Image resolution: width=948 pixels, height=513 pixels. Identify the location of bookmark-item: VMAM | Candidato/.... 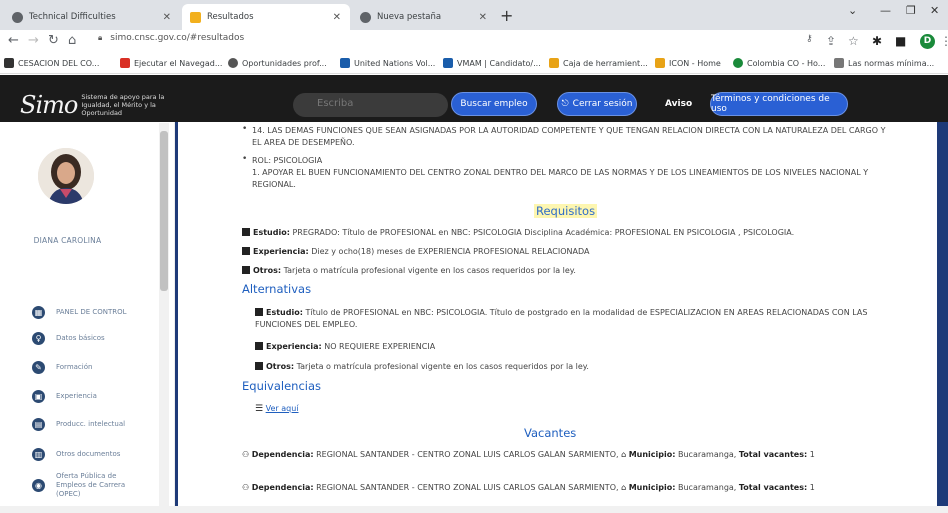
(492, 63).